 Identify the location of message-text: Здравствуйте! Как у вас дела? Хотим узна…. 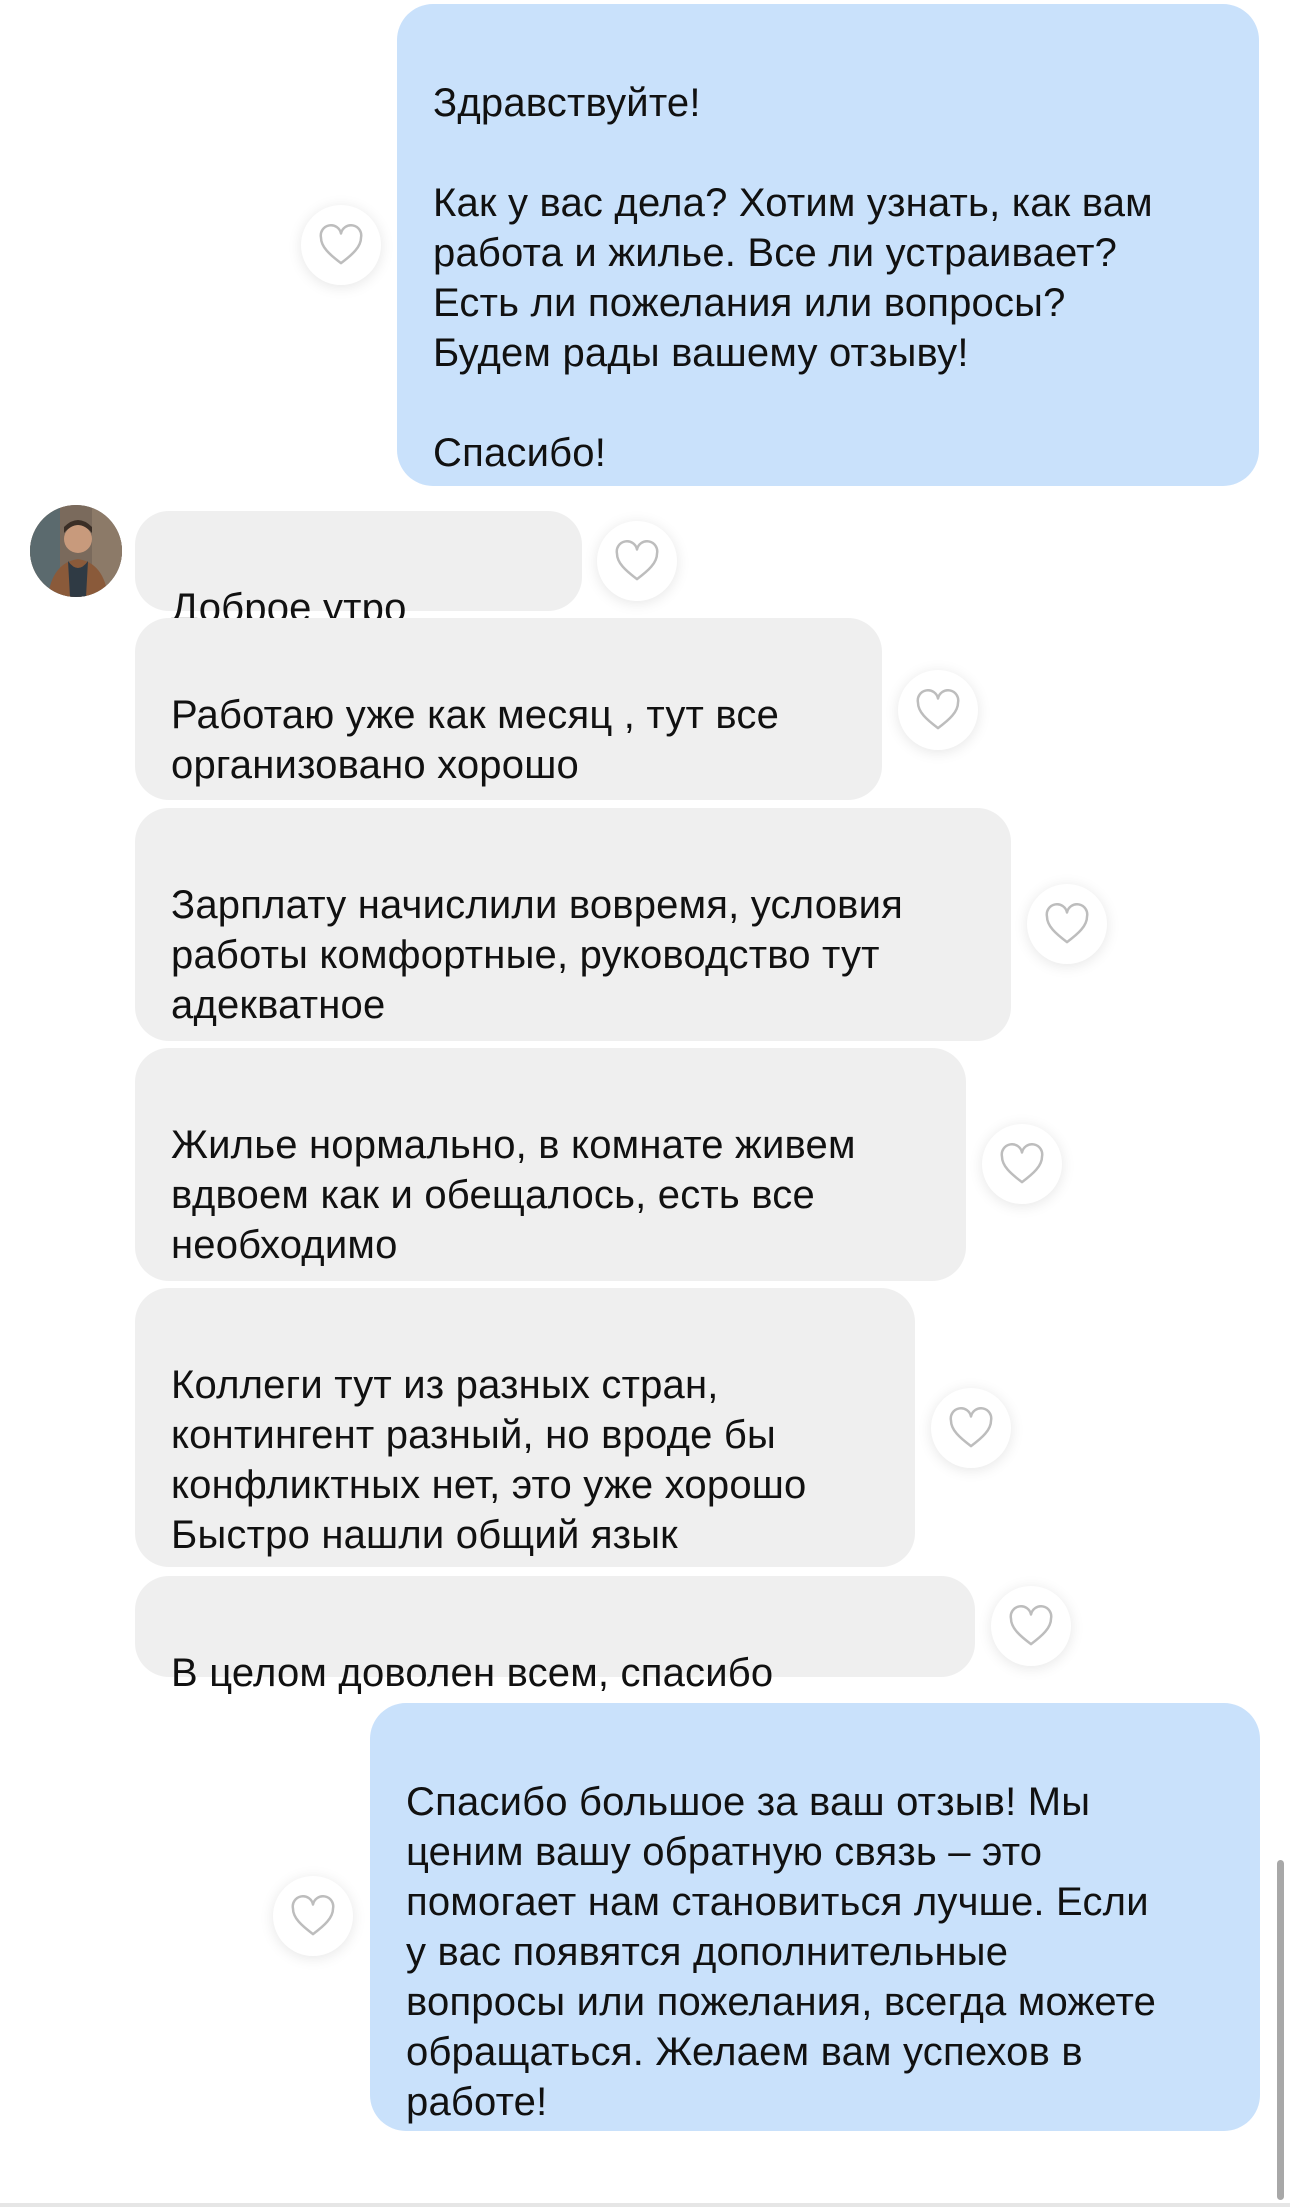
(793, 278).